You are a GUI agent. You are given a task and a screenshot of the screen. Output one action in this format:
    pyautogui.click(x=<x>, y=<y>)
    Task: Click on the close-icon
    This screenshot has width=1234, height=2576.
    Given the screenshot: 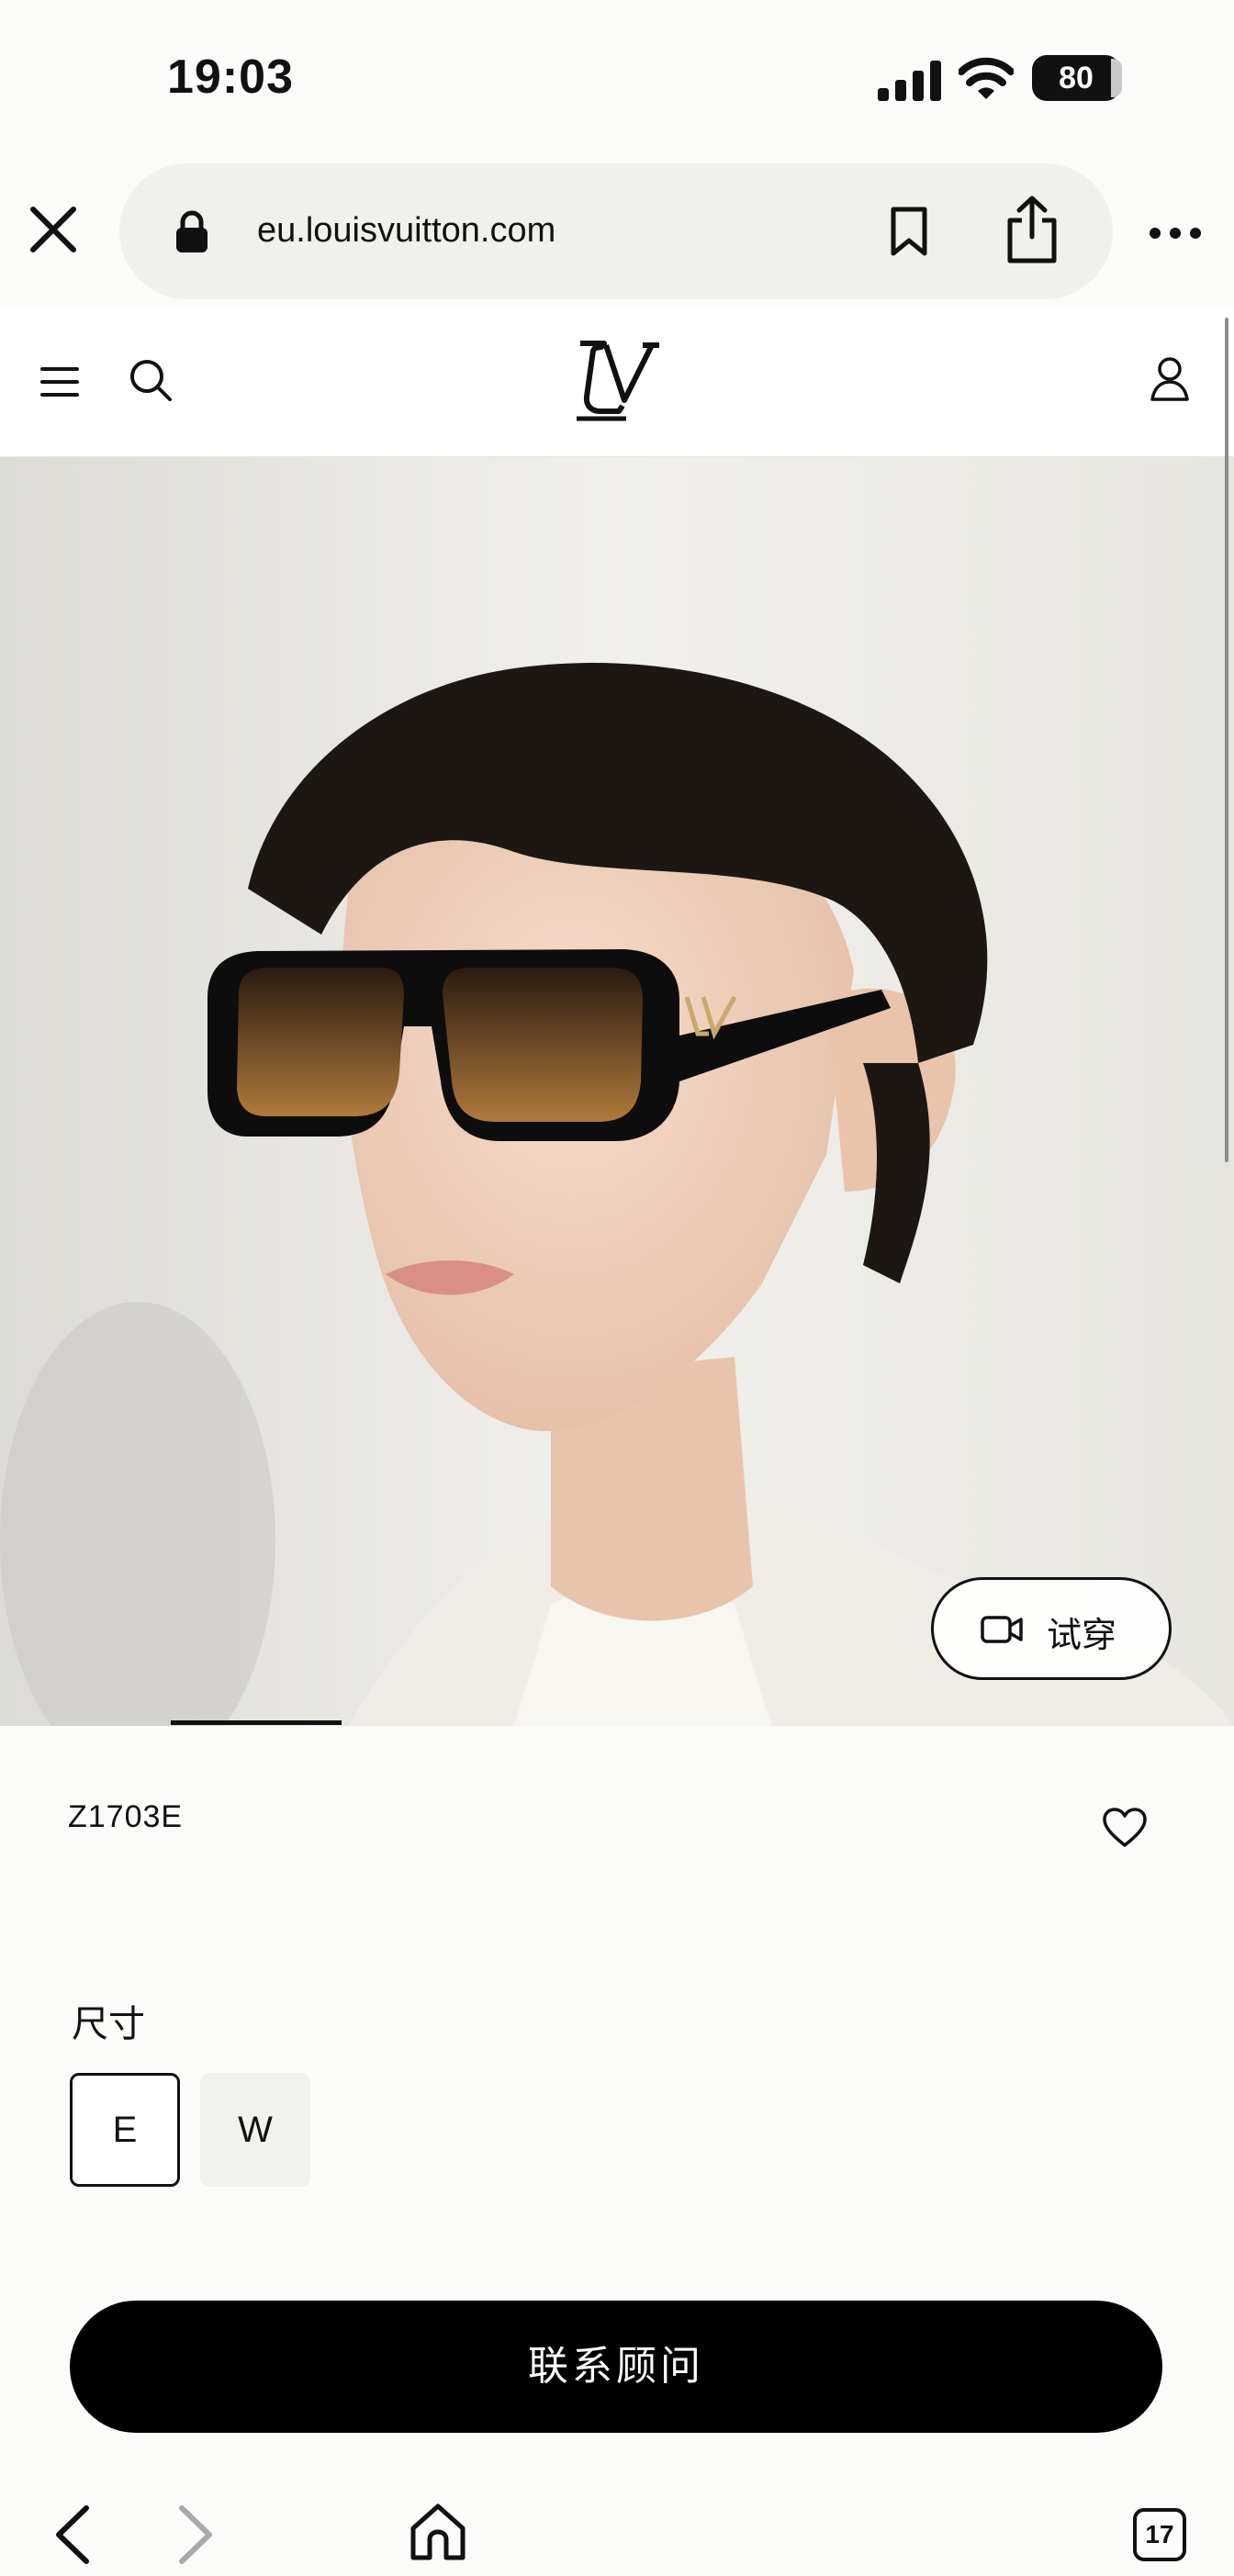 What is the action you would take?
    pyautogui.click(x=53, y=229)
    